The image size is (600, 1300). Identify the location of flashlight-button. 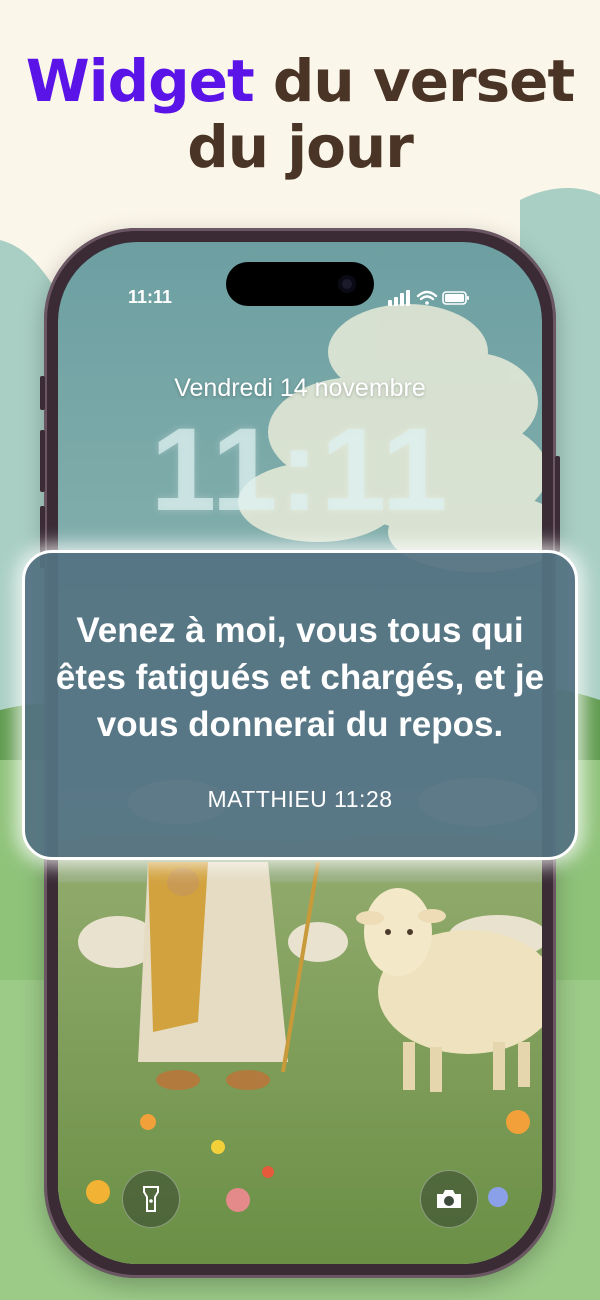
(151, 1199).